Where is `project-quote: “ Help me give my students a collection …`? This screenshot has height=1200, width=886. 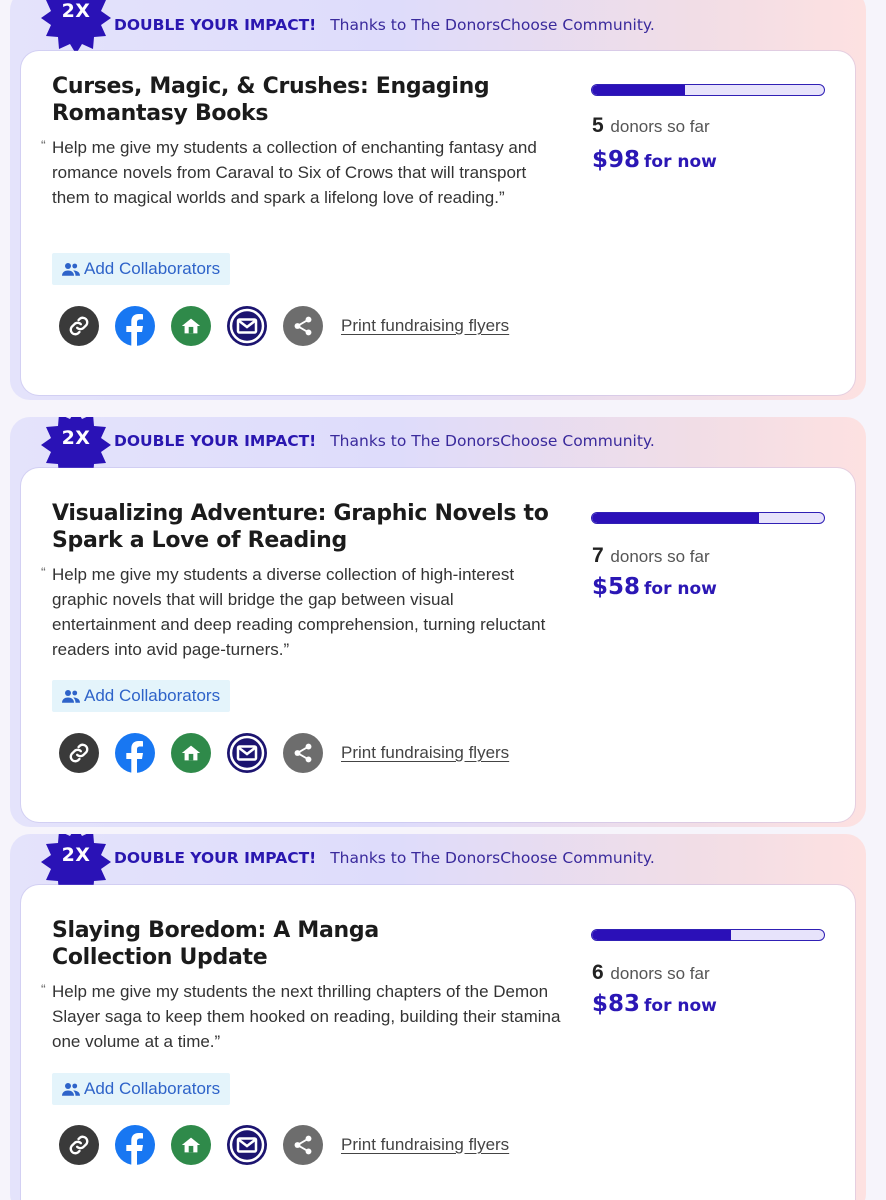
project-quote: “ Help me give my students a collection … is located at coordinates (301, 172).